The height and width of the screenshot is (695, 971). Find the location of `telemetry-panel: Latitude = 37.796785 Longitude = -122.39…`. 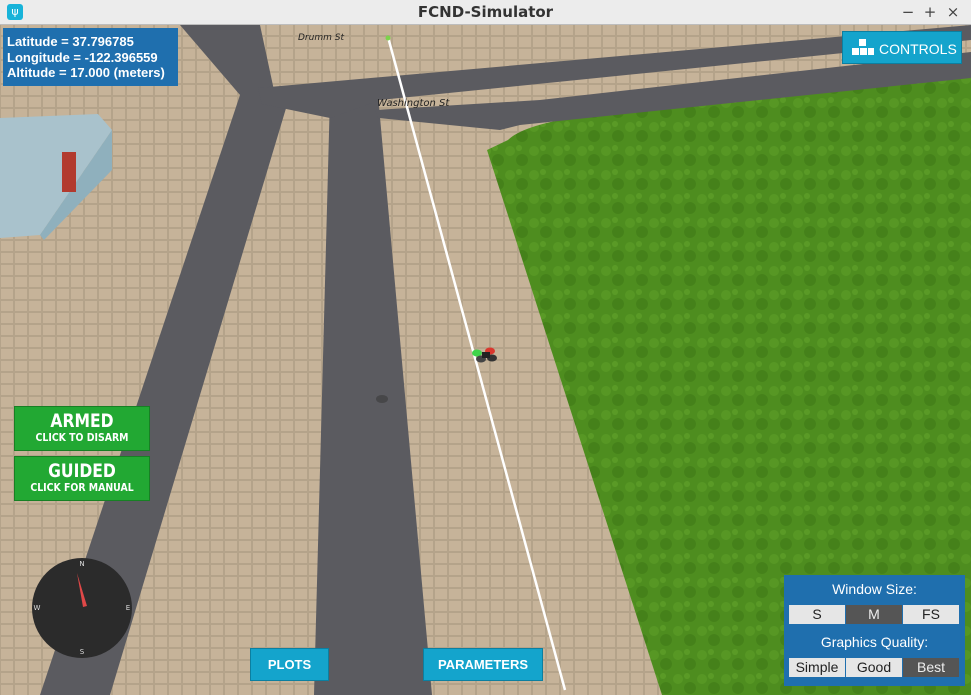

telemetry-panel: Latitude = 37.796785 Longitude = -122.39… is located at coordinates (90, 57).